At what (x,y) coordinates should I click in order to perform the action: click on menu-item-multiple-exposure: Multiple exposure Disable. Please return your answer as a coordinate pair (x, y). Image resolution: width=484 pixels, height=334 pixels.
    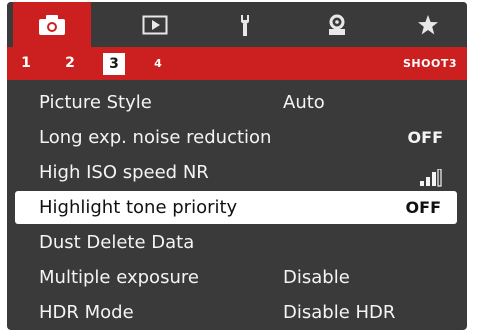
    Looking at the image, I should click on (237, 277).